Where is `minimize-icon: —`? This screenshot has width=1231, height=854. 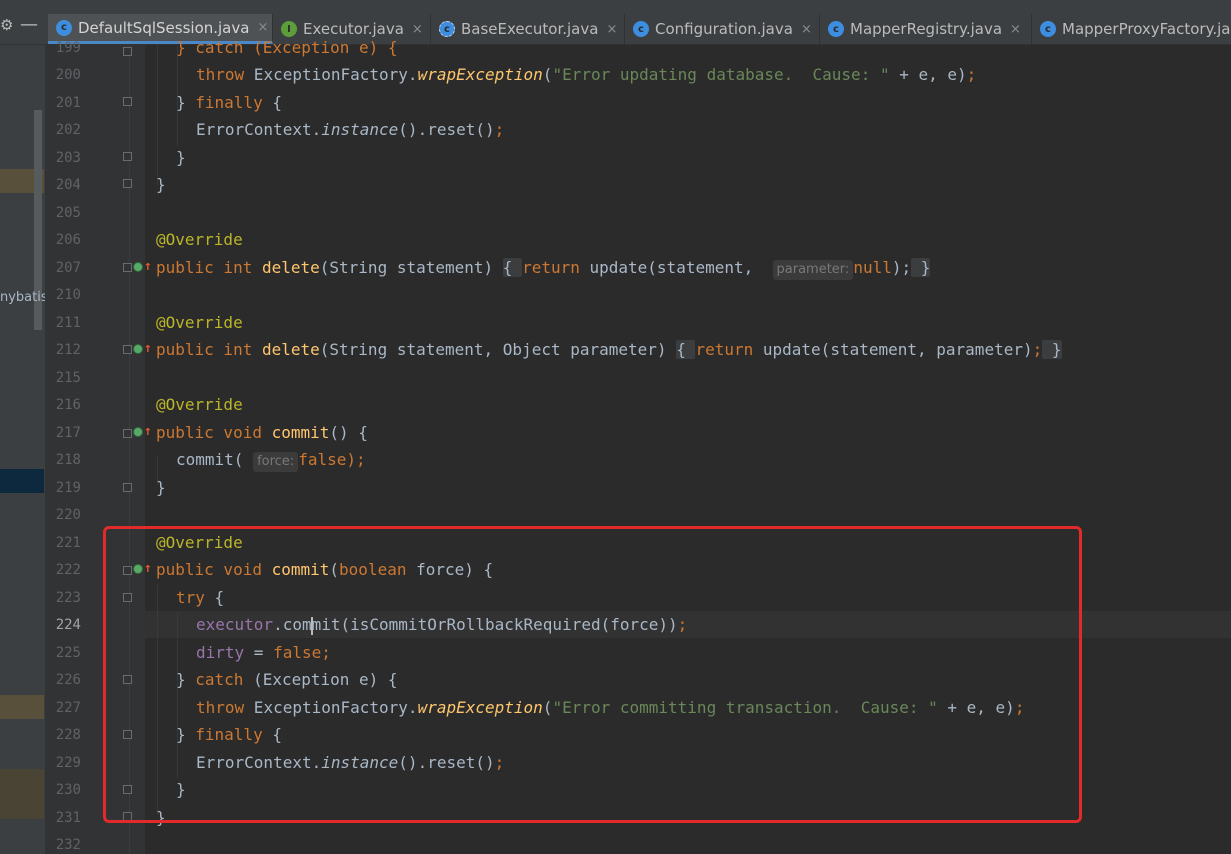 minimize-icon: — is located at coordinates (29, 24).